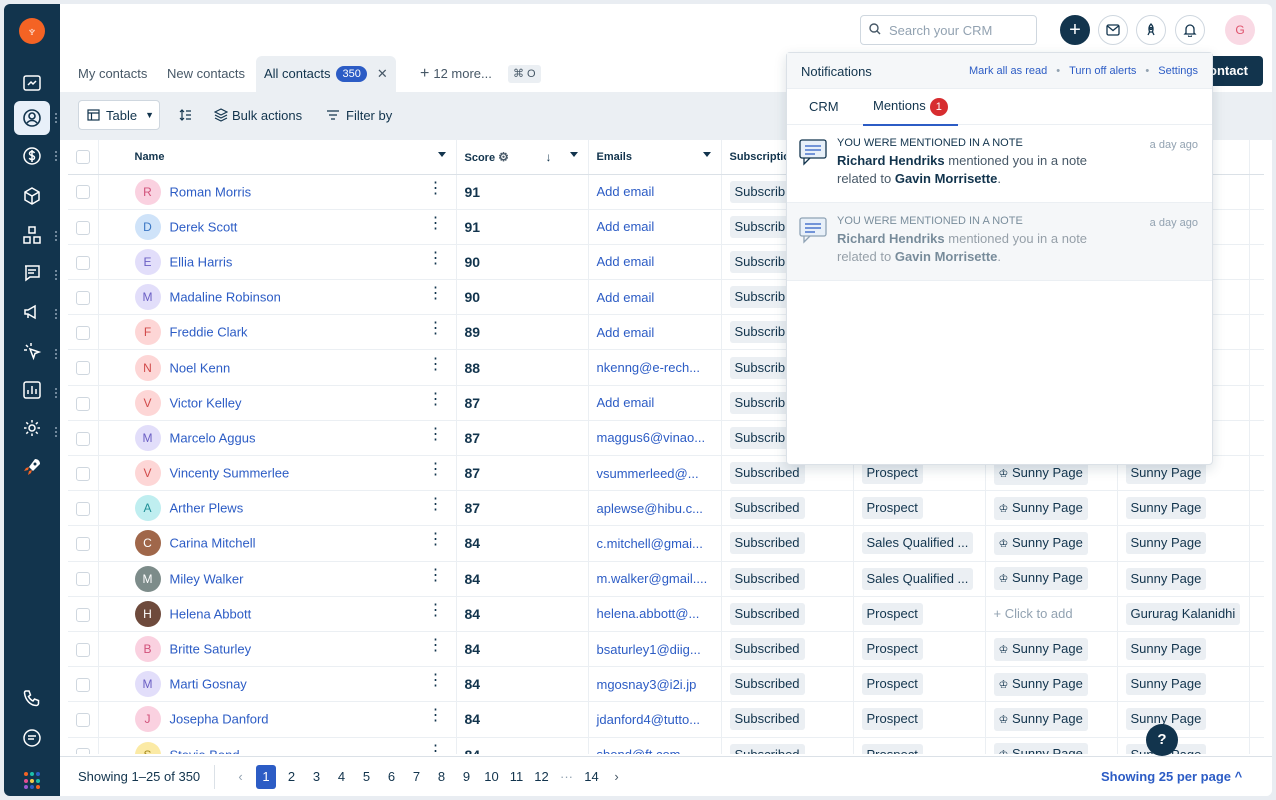  I want to click on page-button: 3, so click(316, 777).